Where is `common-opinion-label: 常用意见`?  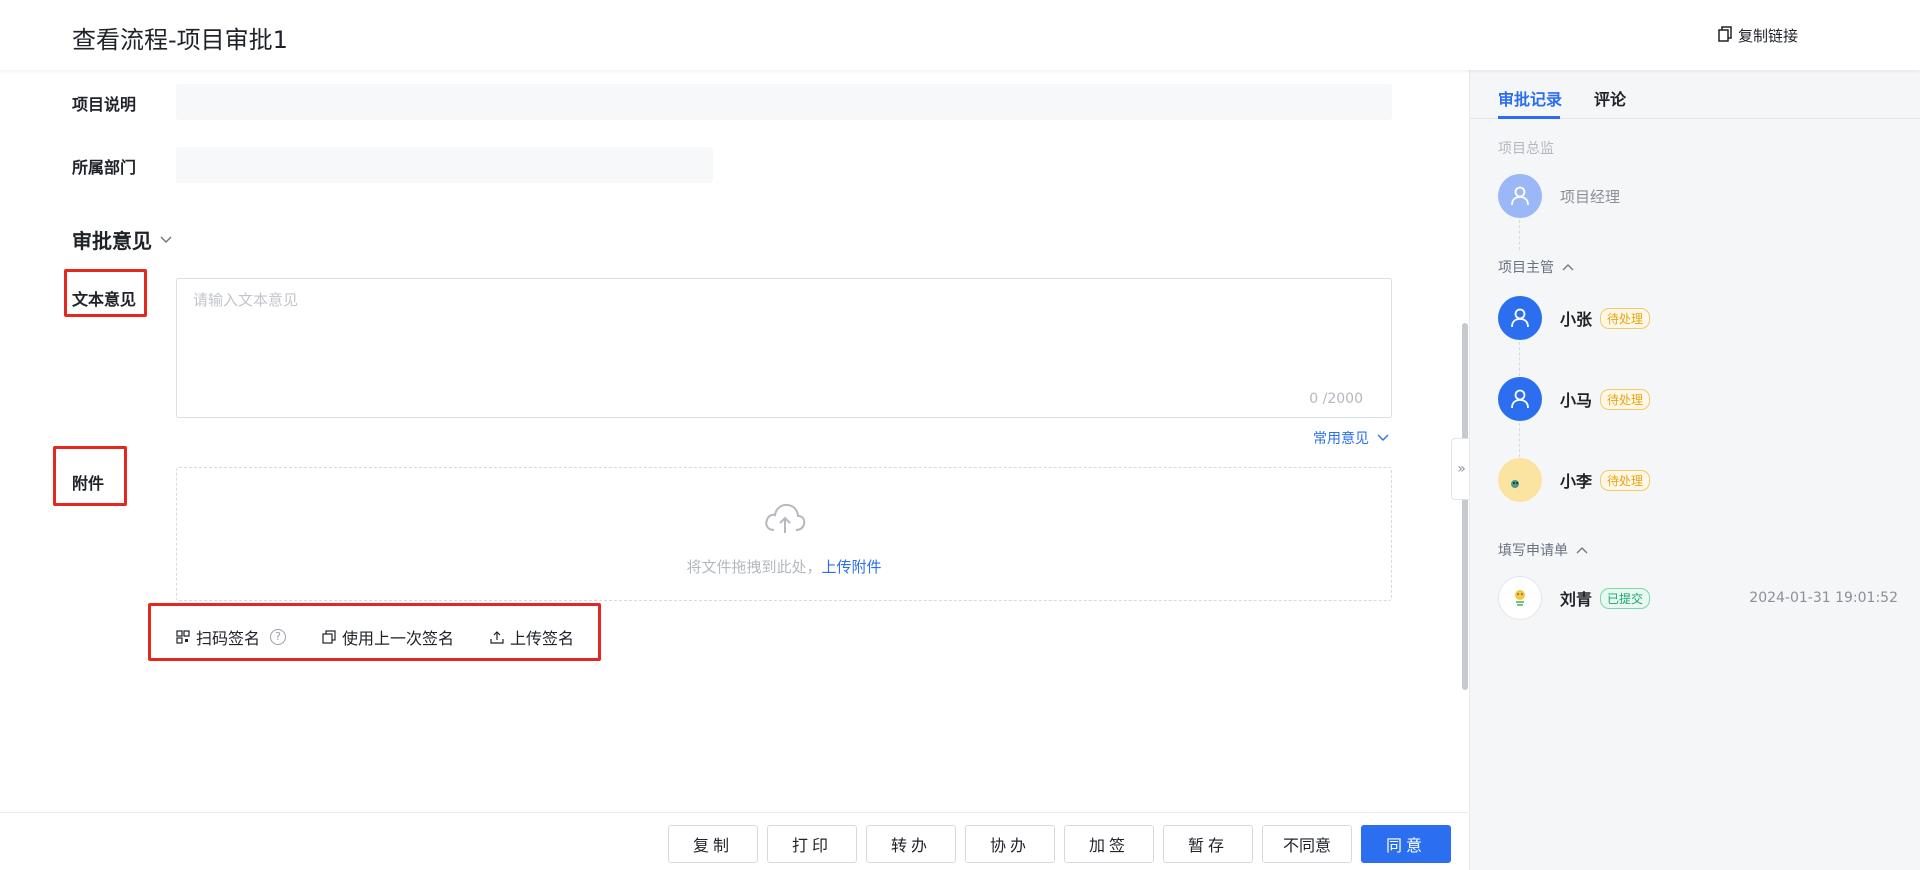 common-opinion-label: 常用意见 is located at coordinates (1341, 439).